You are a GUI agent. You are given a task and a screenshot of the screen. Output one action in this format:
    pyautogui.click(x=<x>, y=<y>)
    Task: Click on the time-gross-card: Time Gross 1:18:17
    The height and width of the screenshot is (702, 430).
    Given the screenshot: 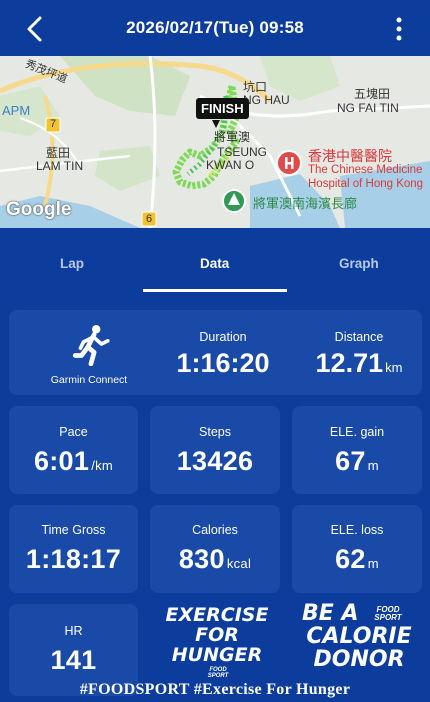 What is the action you would take?
    pyautogui.click(x=73, y=549)
    